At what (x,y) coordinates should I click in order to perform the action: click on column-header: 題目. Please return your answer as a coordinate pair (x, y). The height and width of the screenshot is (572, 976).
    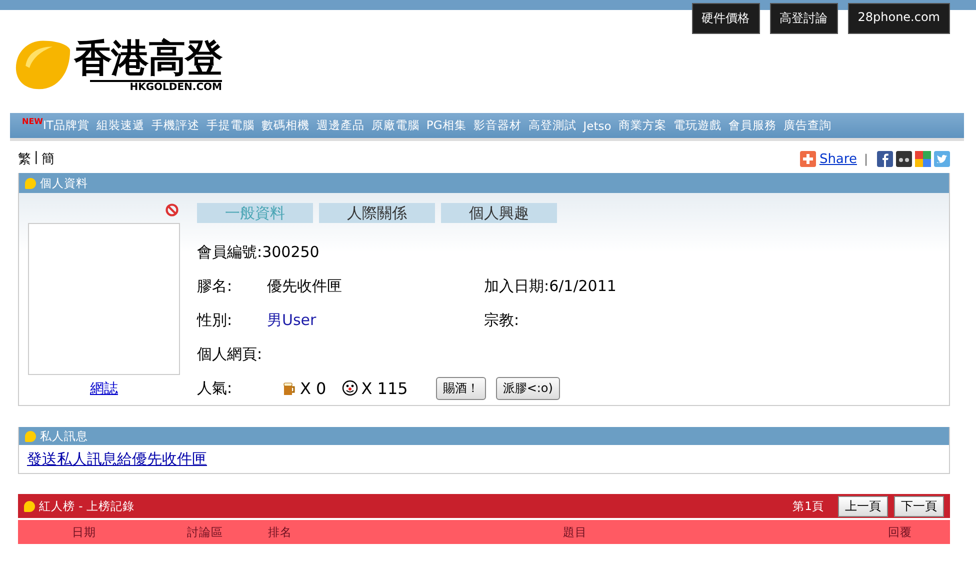
    Looking at the image, I should click on (575, 532).